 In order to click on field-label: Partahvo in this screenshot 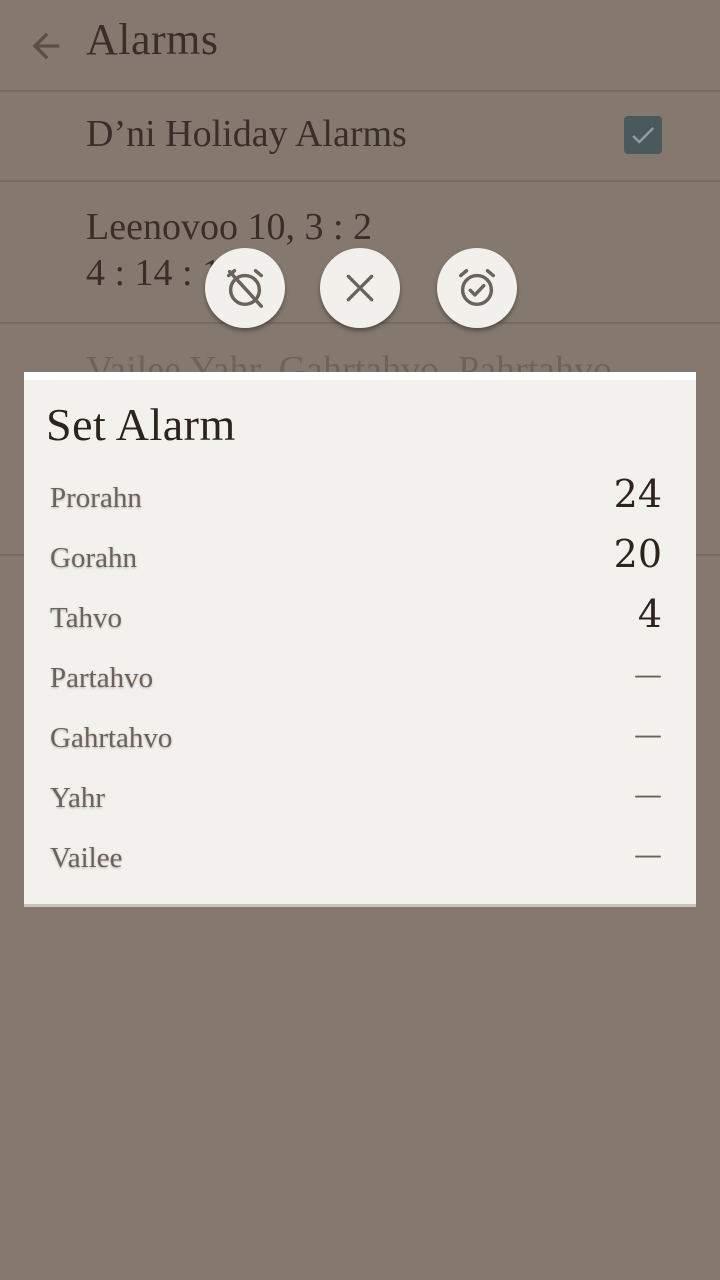, I will do `click(102, 678)`.